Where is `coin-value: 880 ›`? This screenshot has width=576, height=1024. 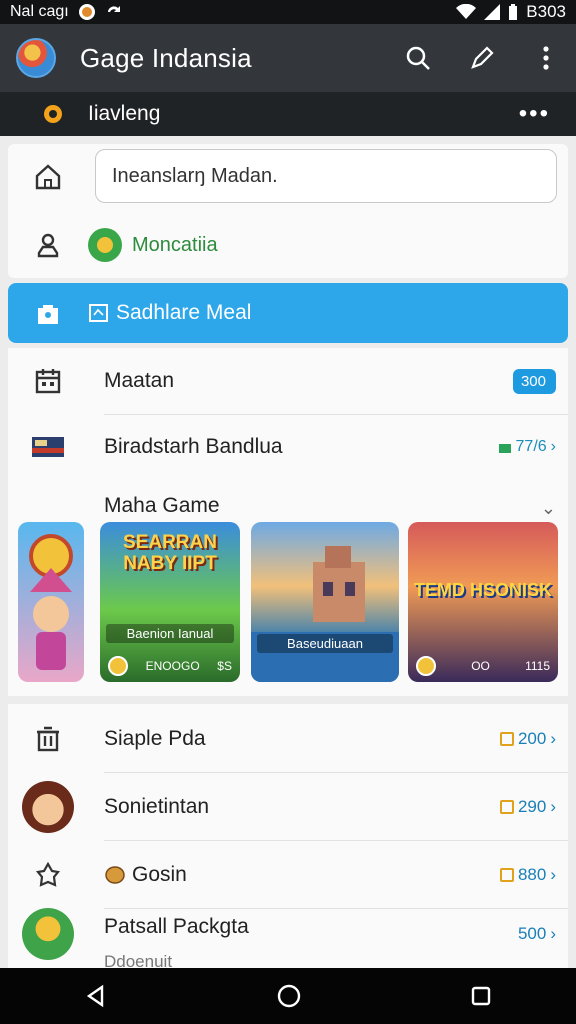 coin-value: 880 › is located at coordinates (527, 875).